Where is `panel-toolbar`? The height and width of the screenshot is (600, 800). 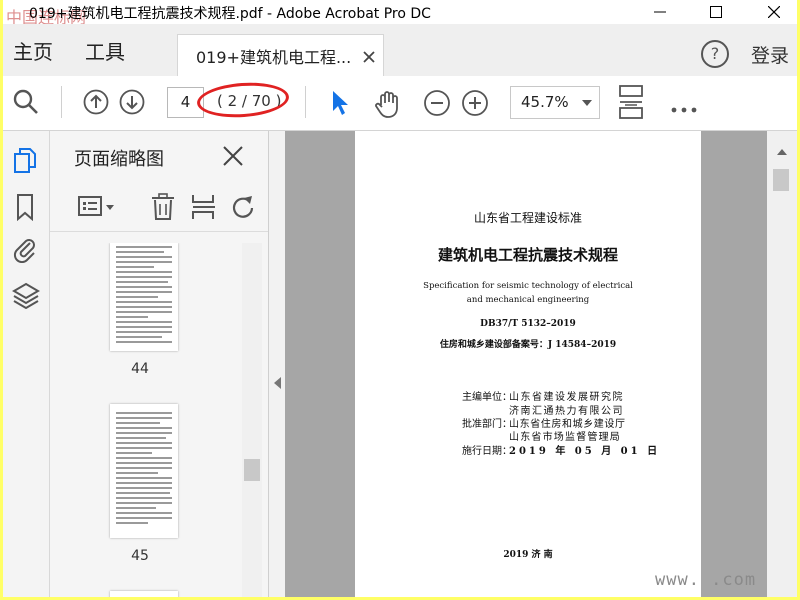
panel-toolbar is located at coordinates (159, 206).